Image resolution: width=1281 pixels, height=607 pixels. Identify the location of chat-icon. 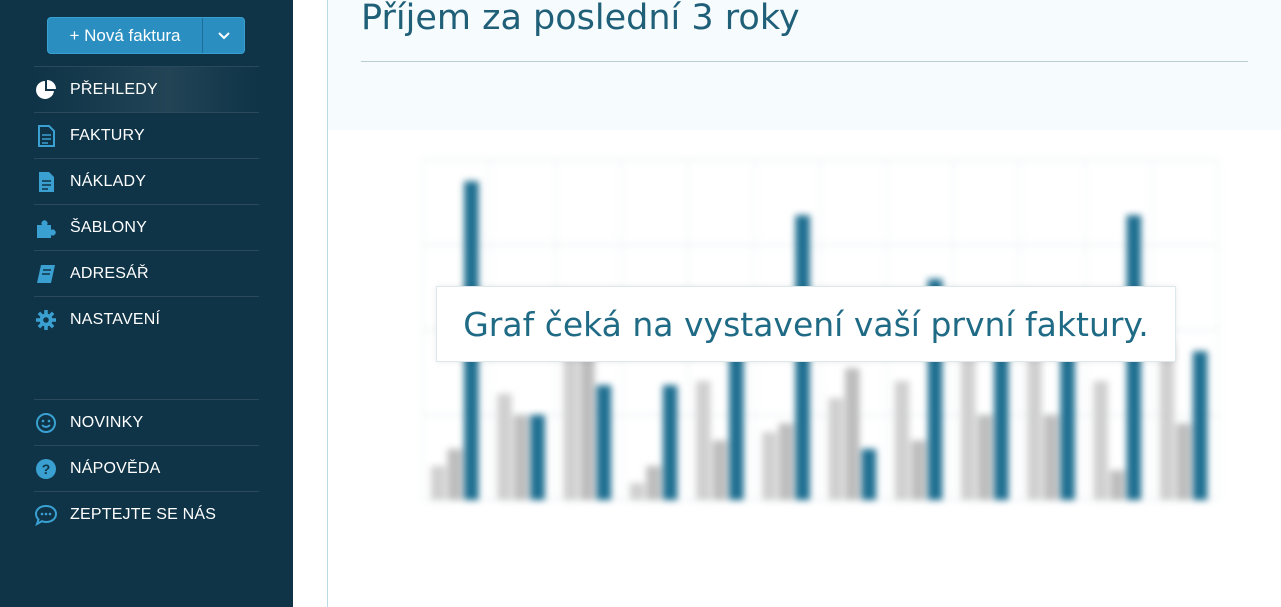
(46, 515).